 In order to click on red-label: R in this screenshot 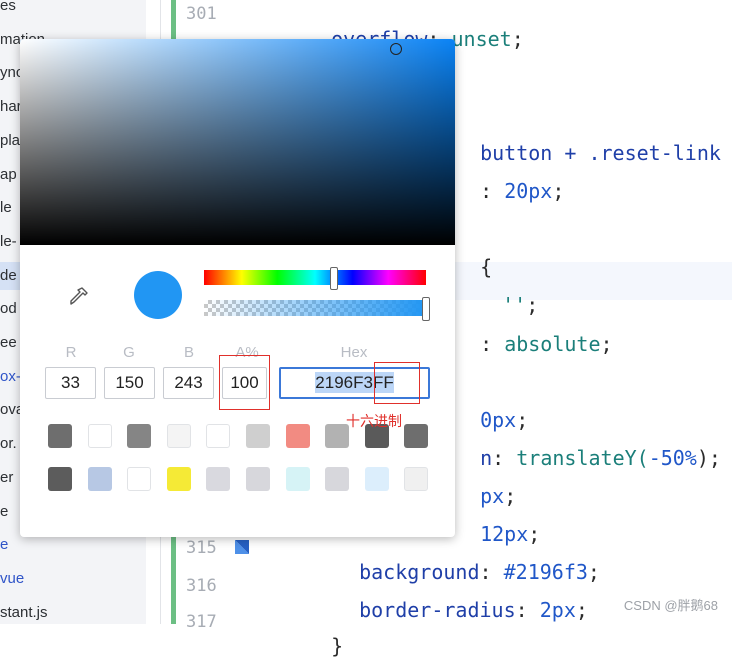, I will do `click(71, 352)`.